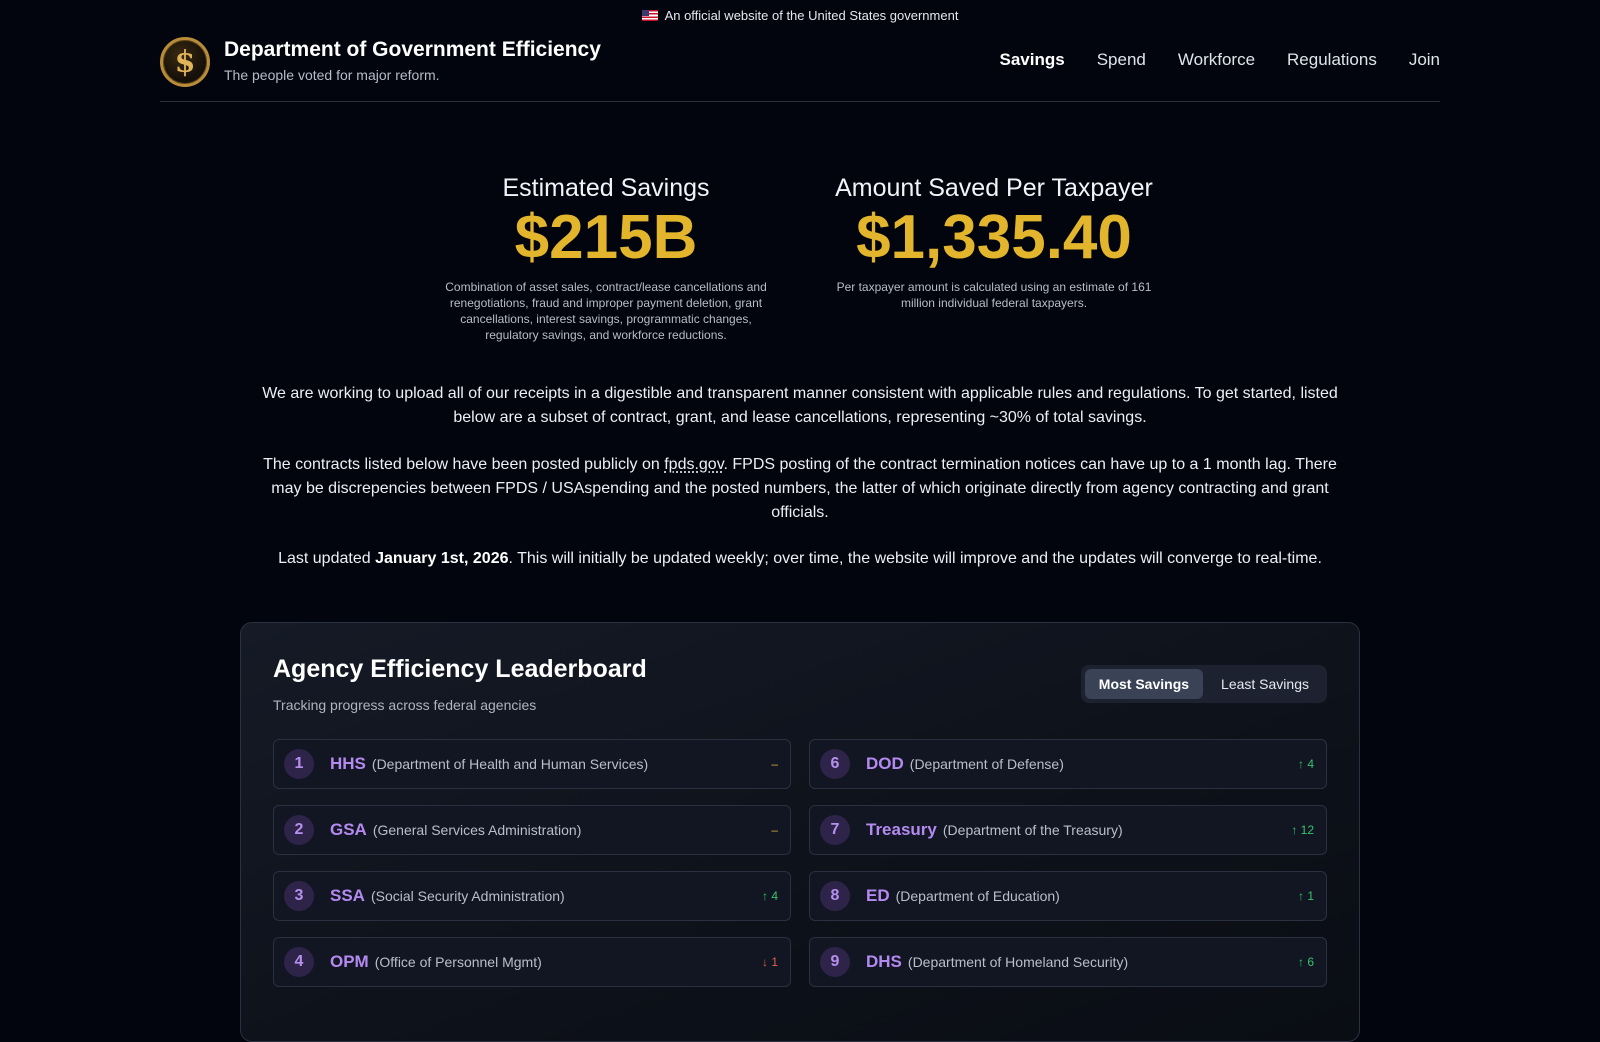 Image resolution: width=1600 pixels, height=1042 pixels. What do you see at coordinates (1068, 764) in the screenshot?
I see `agency-row-dod: 6 DOD (Department of Defense) ↑ 4` at bounding box center [1068, 764].